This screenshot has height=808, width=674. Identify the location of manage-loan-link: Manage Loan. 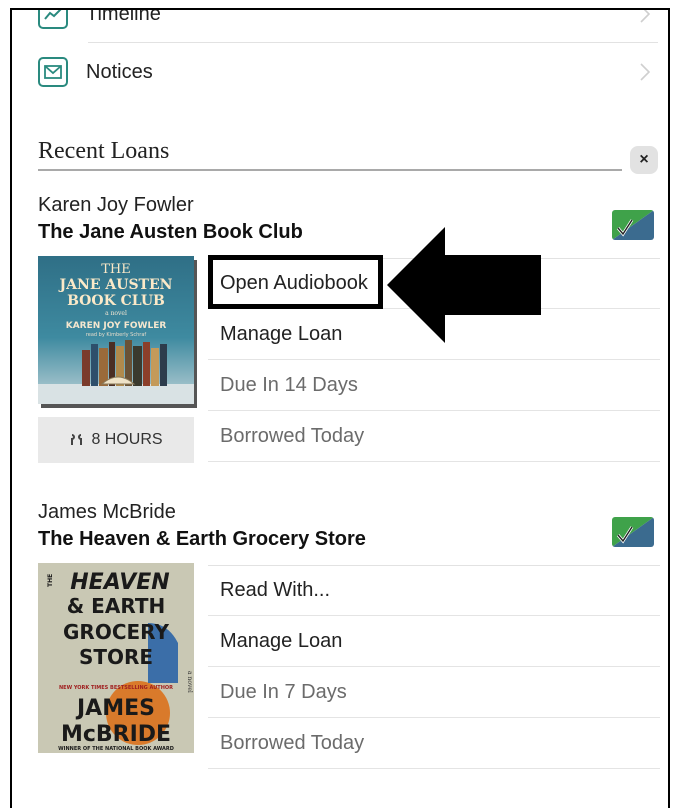
(434, 642).